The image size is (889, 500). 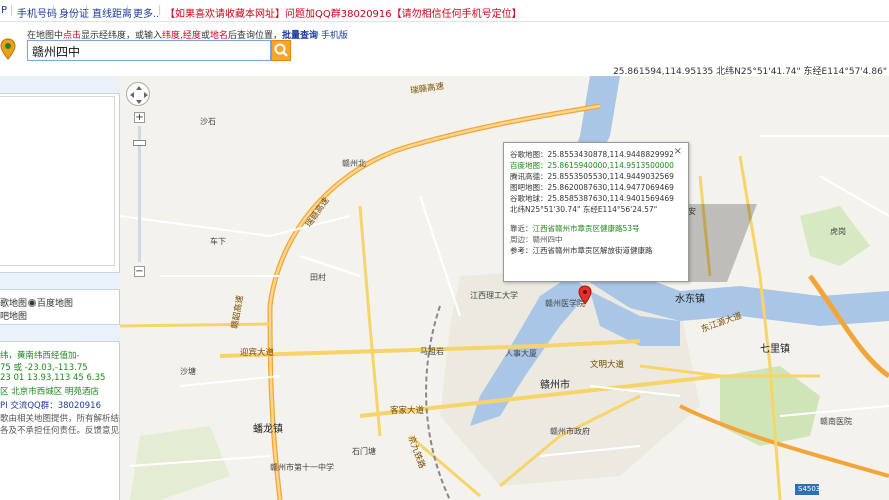 What do you see at coordinates (188, 371) in the screenshot?
I see `place-label: 沙塘` at bounding box center [188, 371].